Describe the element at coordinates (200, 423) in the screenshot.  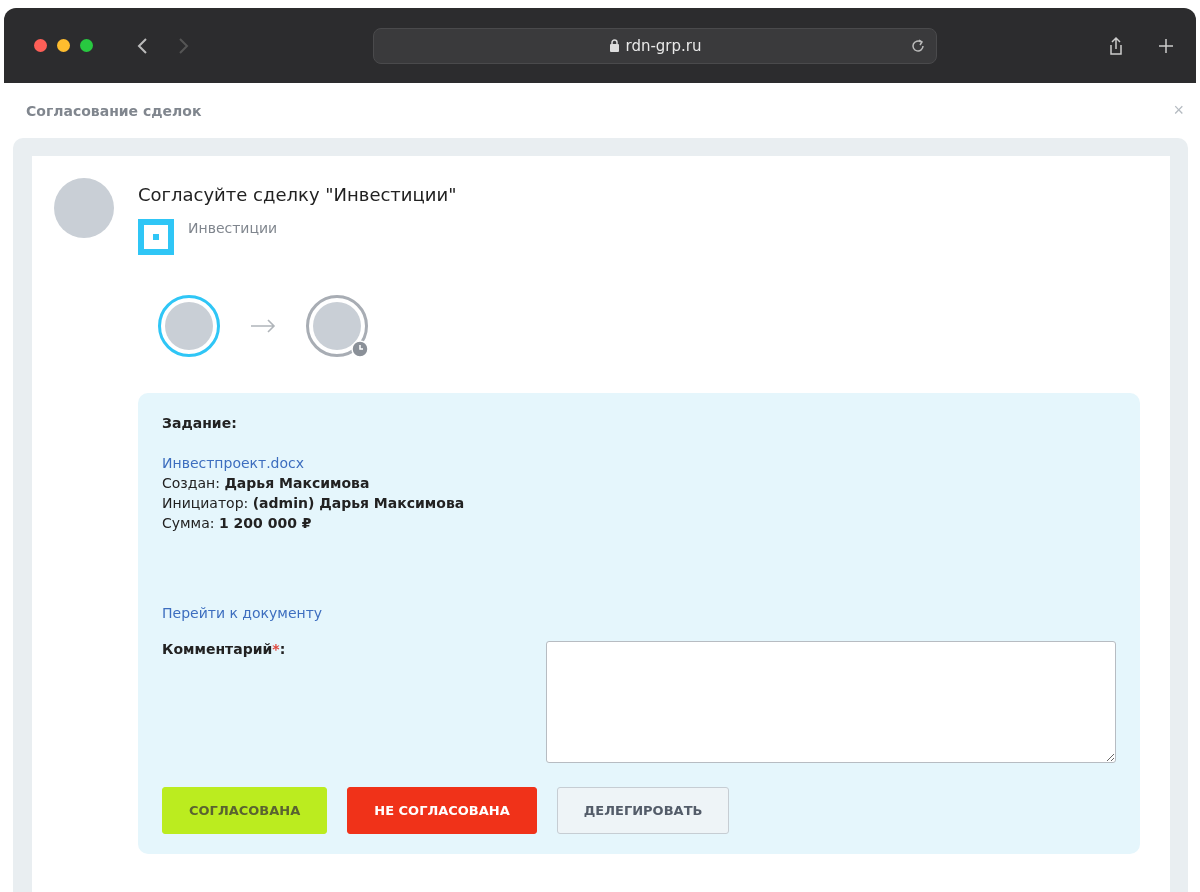
I see `task-heading: Задание:` at that location.